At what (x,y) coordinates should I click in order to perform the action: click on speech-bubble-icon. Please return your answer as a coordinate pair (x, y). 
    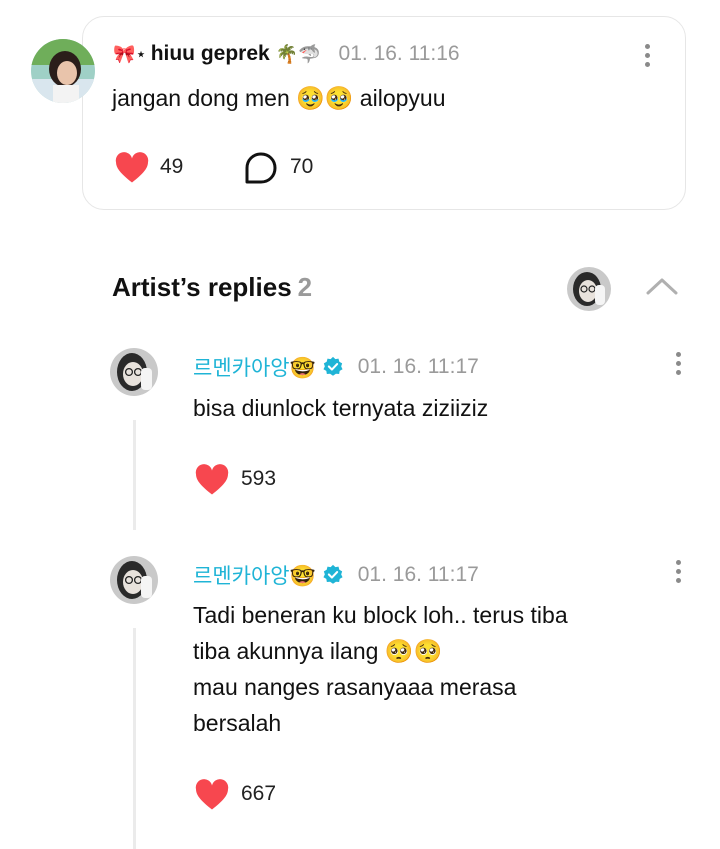
    Looking at the image, I should click on (261, 168).